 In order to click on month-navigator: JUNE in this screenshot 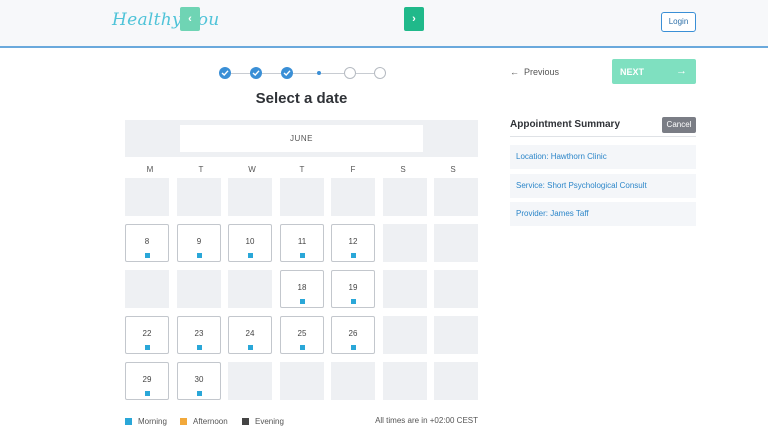, I will do `click(301, 138)`.